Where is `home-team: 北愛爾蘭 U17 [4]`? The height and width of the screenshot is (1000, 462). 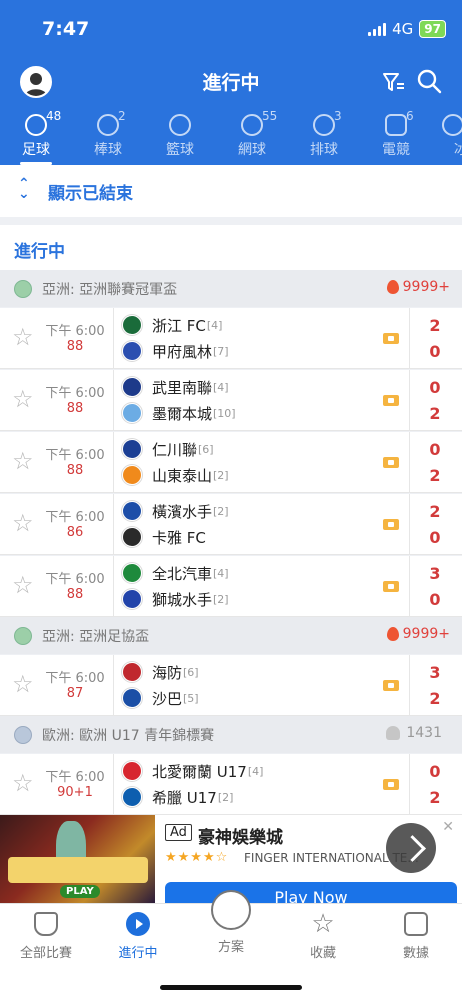
home-team: 北愛爾蘭 U17 [4] is located at coordinates (192, 771).